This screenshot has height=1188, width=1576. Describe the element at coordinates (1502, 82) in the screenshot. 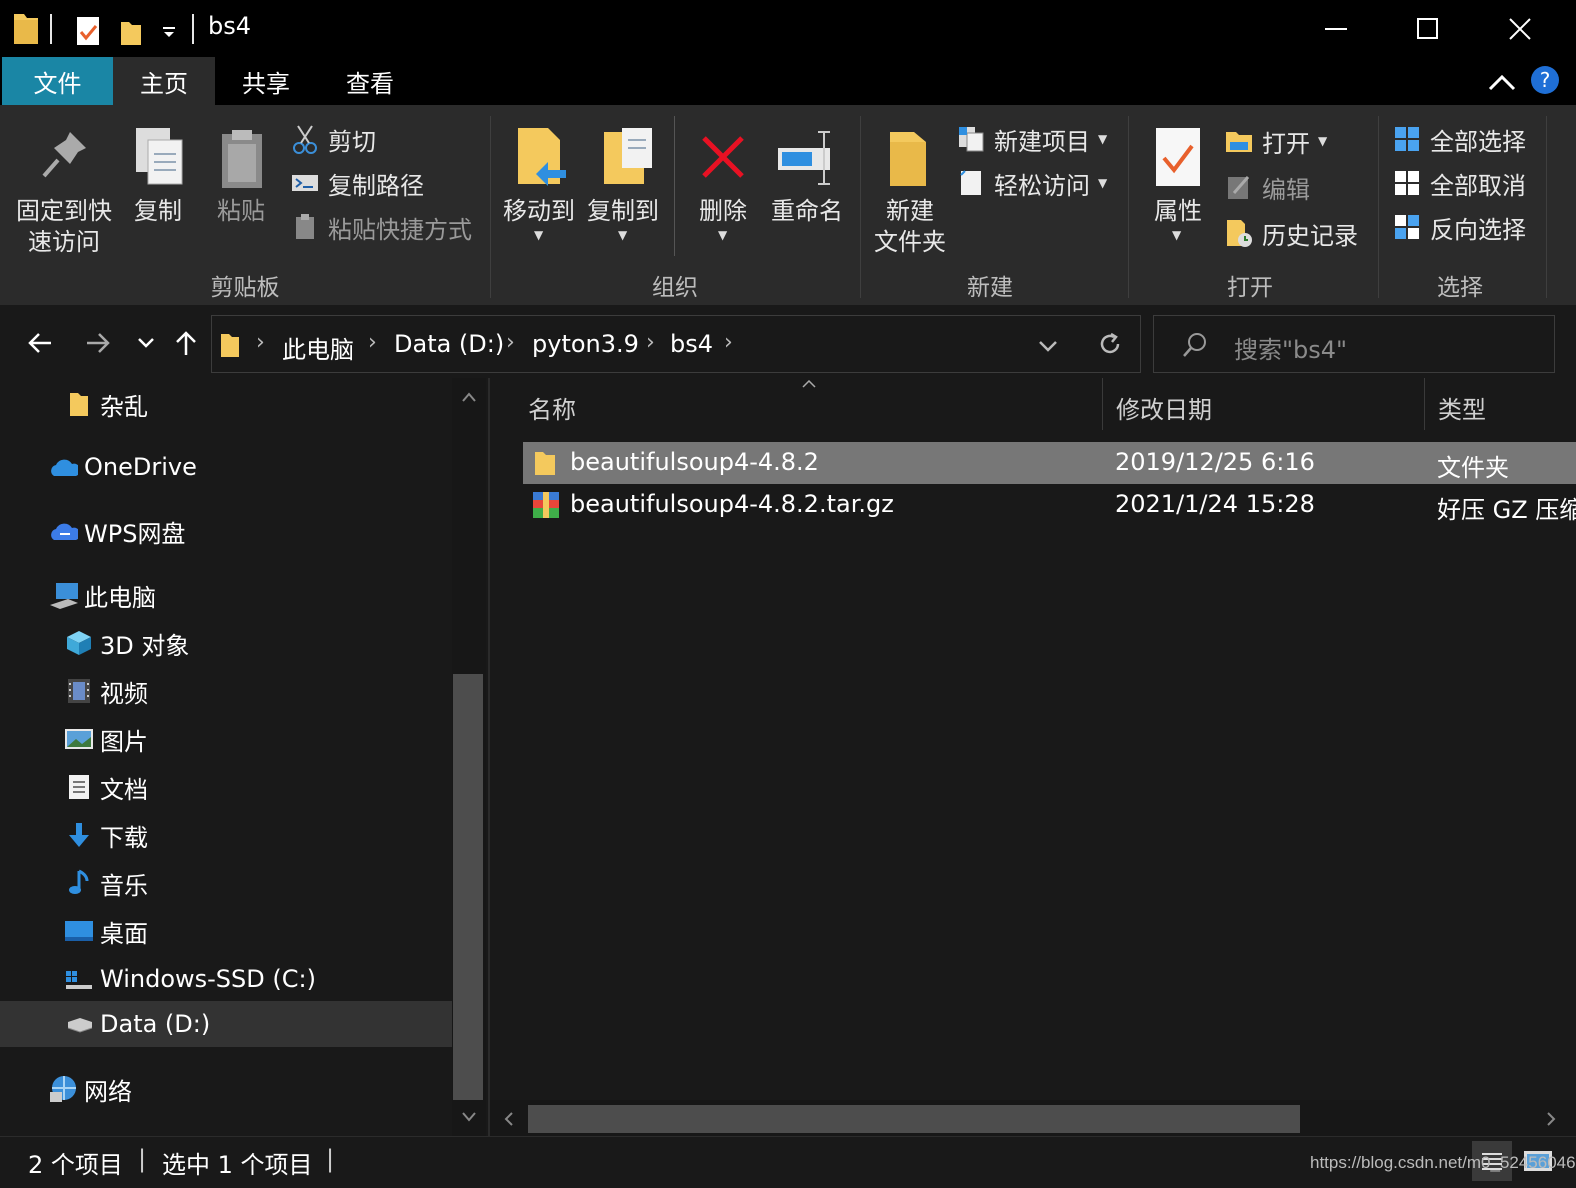

I see `collapse-ribbon-icon` at that location.